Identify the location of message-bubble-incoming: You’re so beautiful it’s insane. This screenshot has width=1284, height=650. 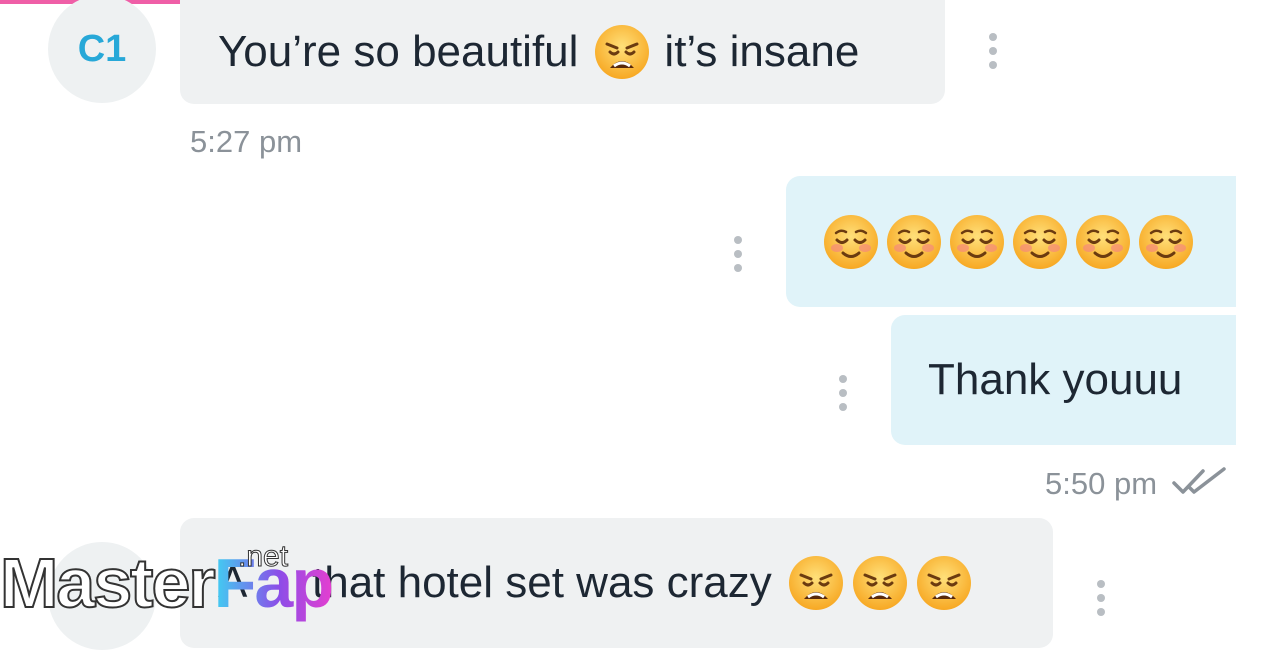
(562, 52).